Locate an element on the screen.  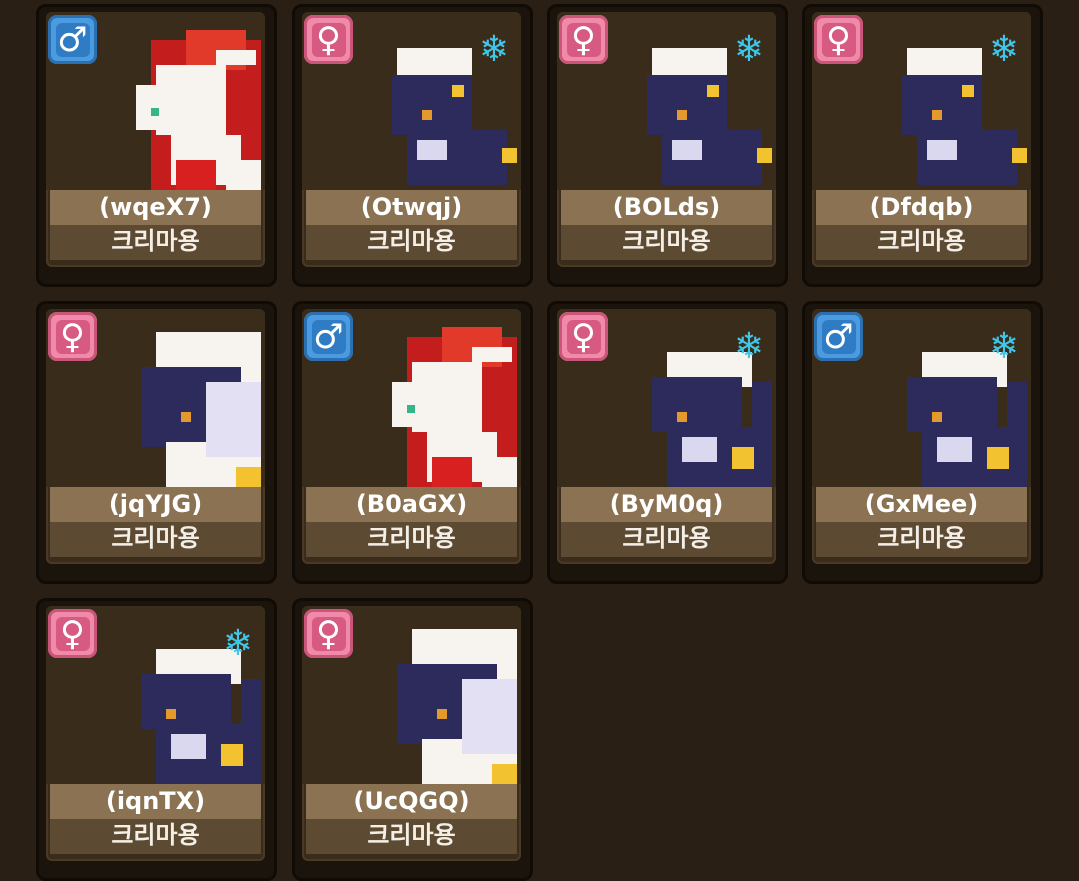
pet-card: ♂ (B0aGX) 크리마용 is located at coordinates (412, 442).